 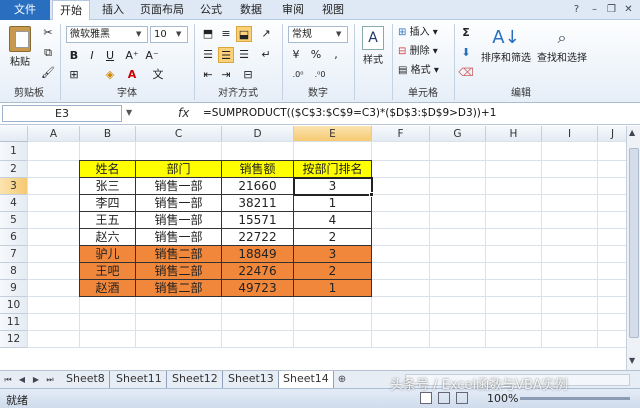 I want to click on row-header-5: 5, so click(x=14, y=220).